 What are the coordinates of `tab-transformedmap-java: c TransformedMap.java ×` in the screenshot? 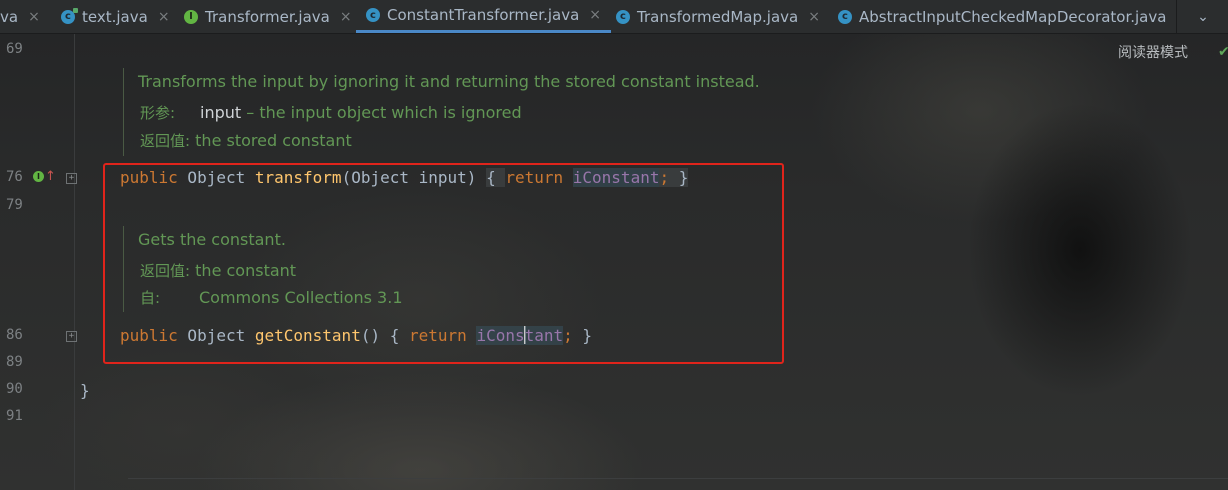 It's located at (718, 16).